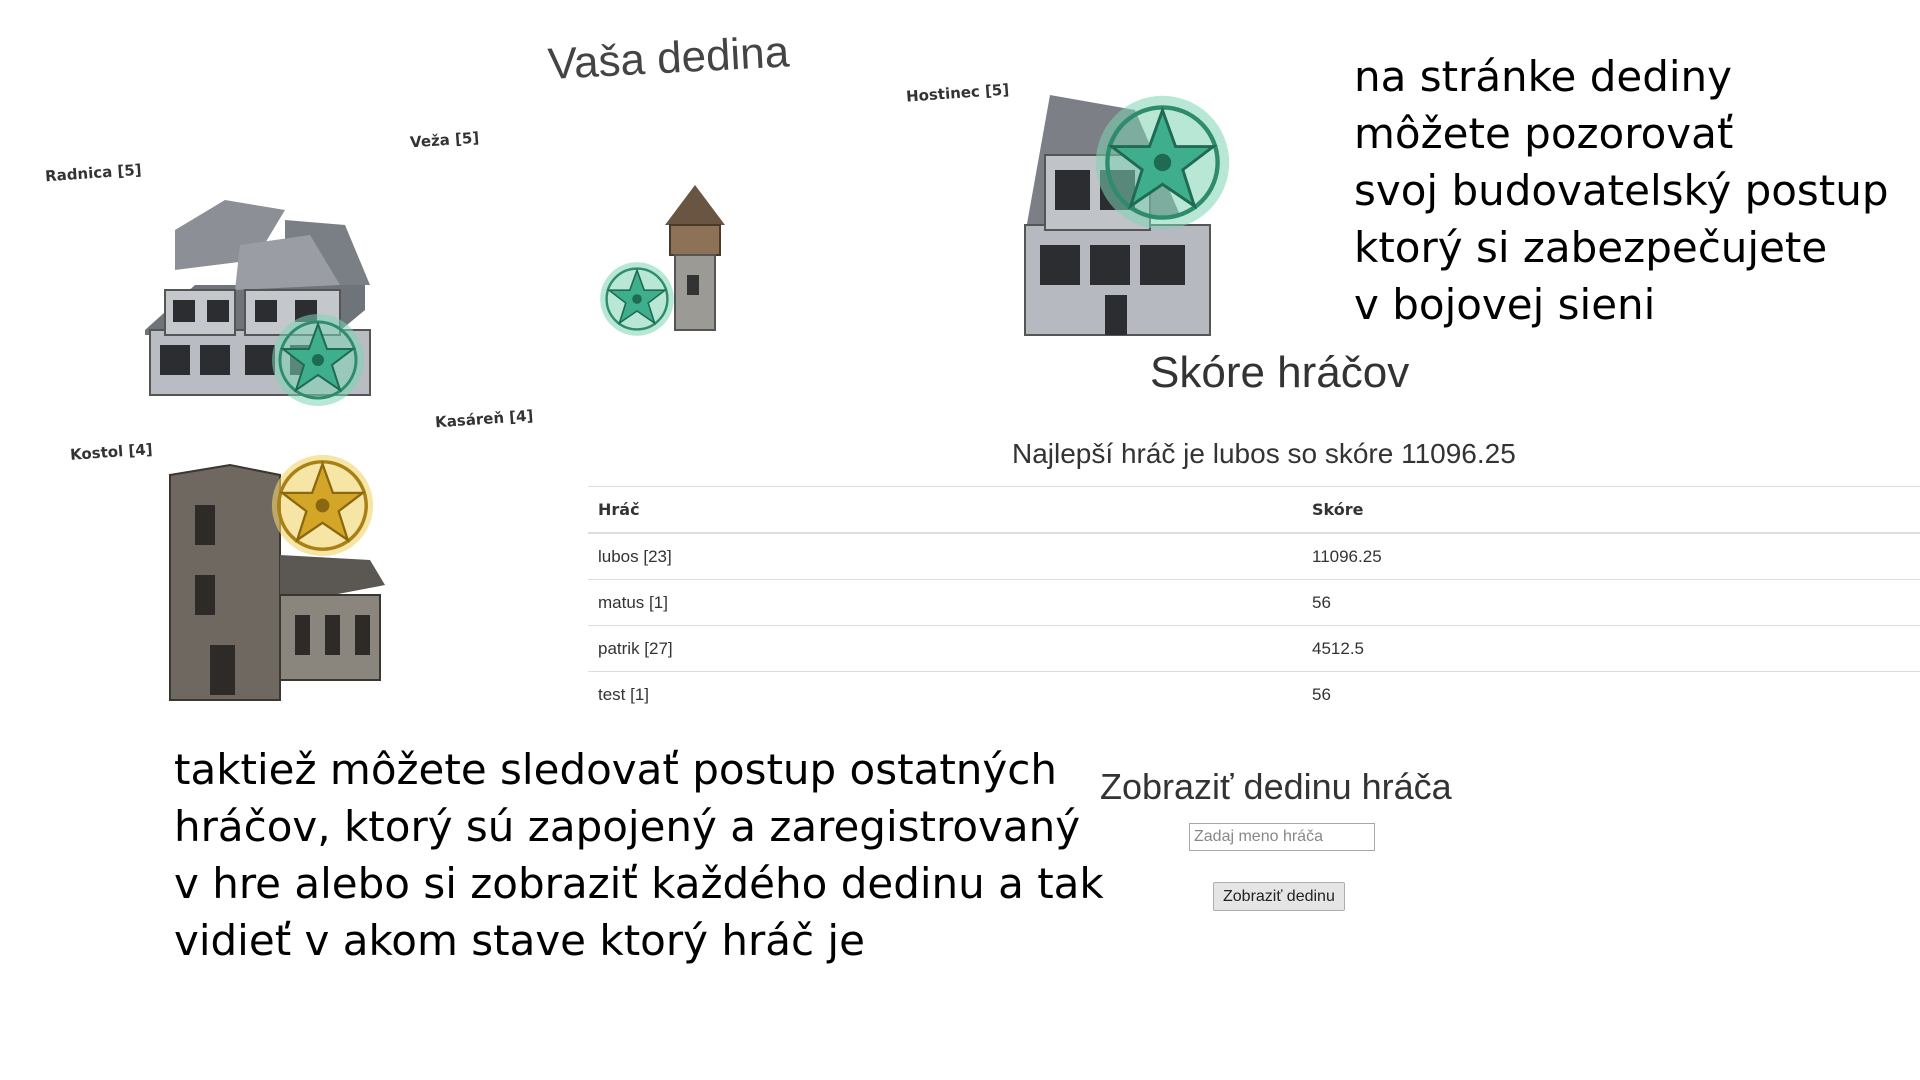 This screenshot has height=1080, width=1920. I want to click on player-score-cell: 4512.5, so click(1611, 648).